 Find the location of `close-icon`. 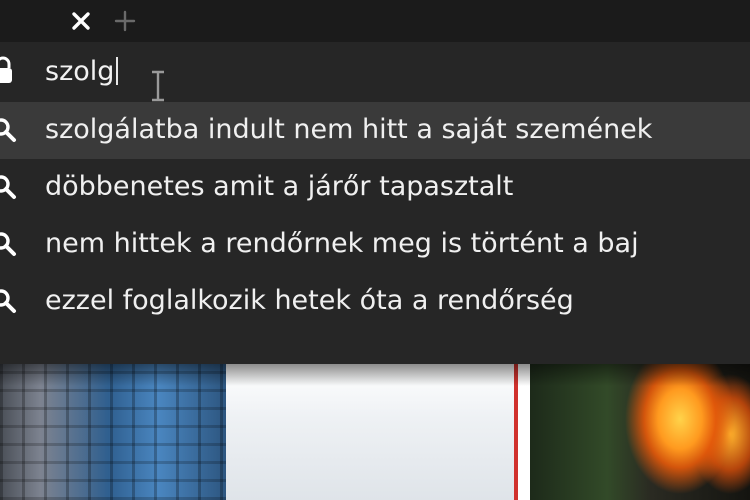

close-icon is located at coordinates (81, 21).